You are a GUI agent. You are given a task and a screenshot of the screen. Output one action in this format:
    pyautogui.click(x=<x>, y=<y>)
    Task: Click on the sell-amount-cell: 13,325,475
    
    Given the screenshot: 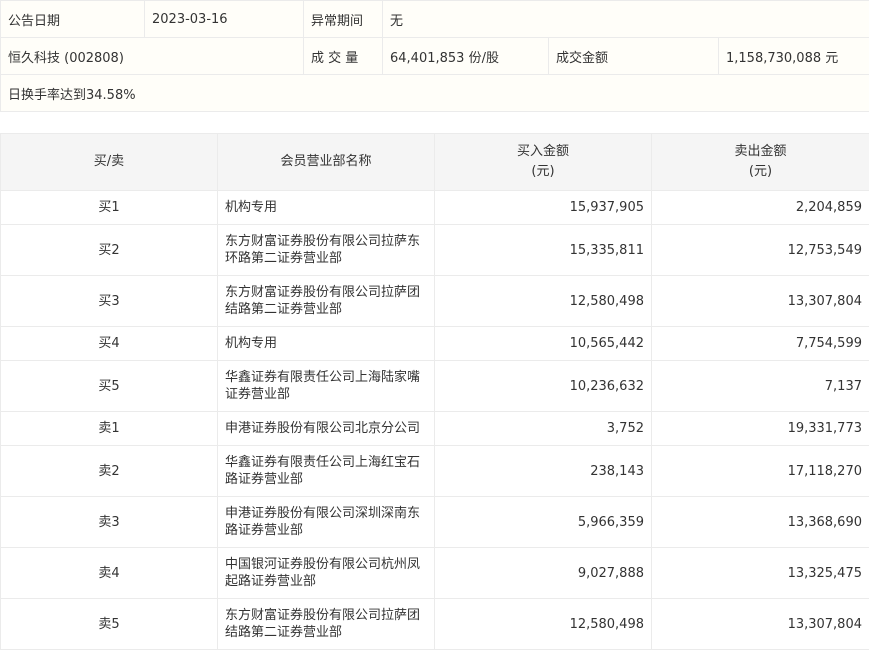 What is the action you would take?
    pyautogui.click(x=760, y=573)
    